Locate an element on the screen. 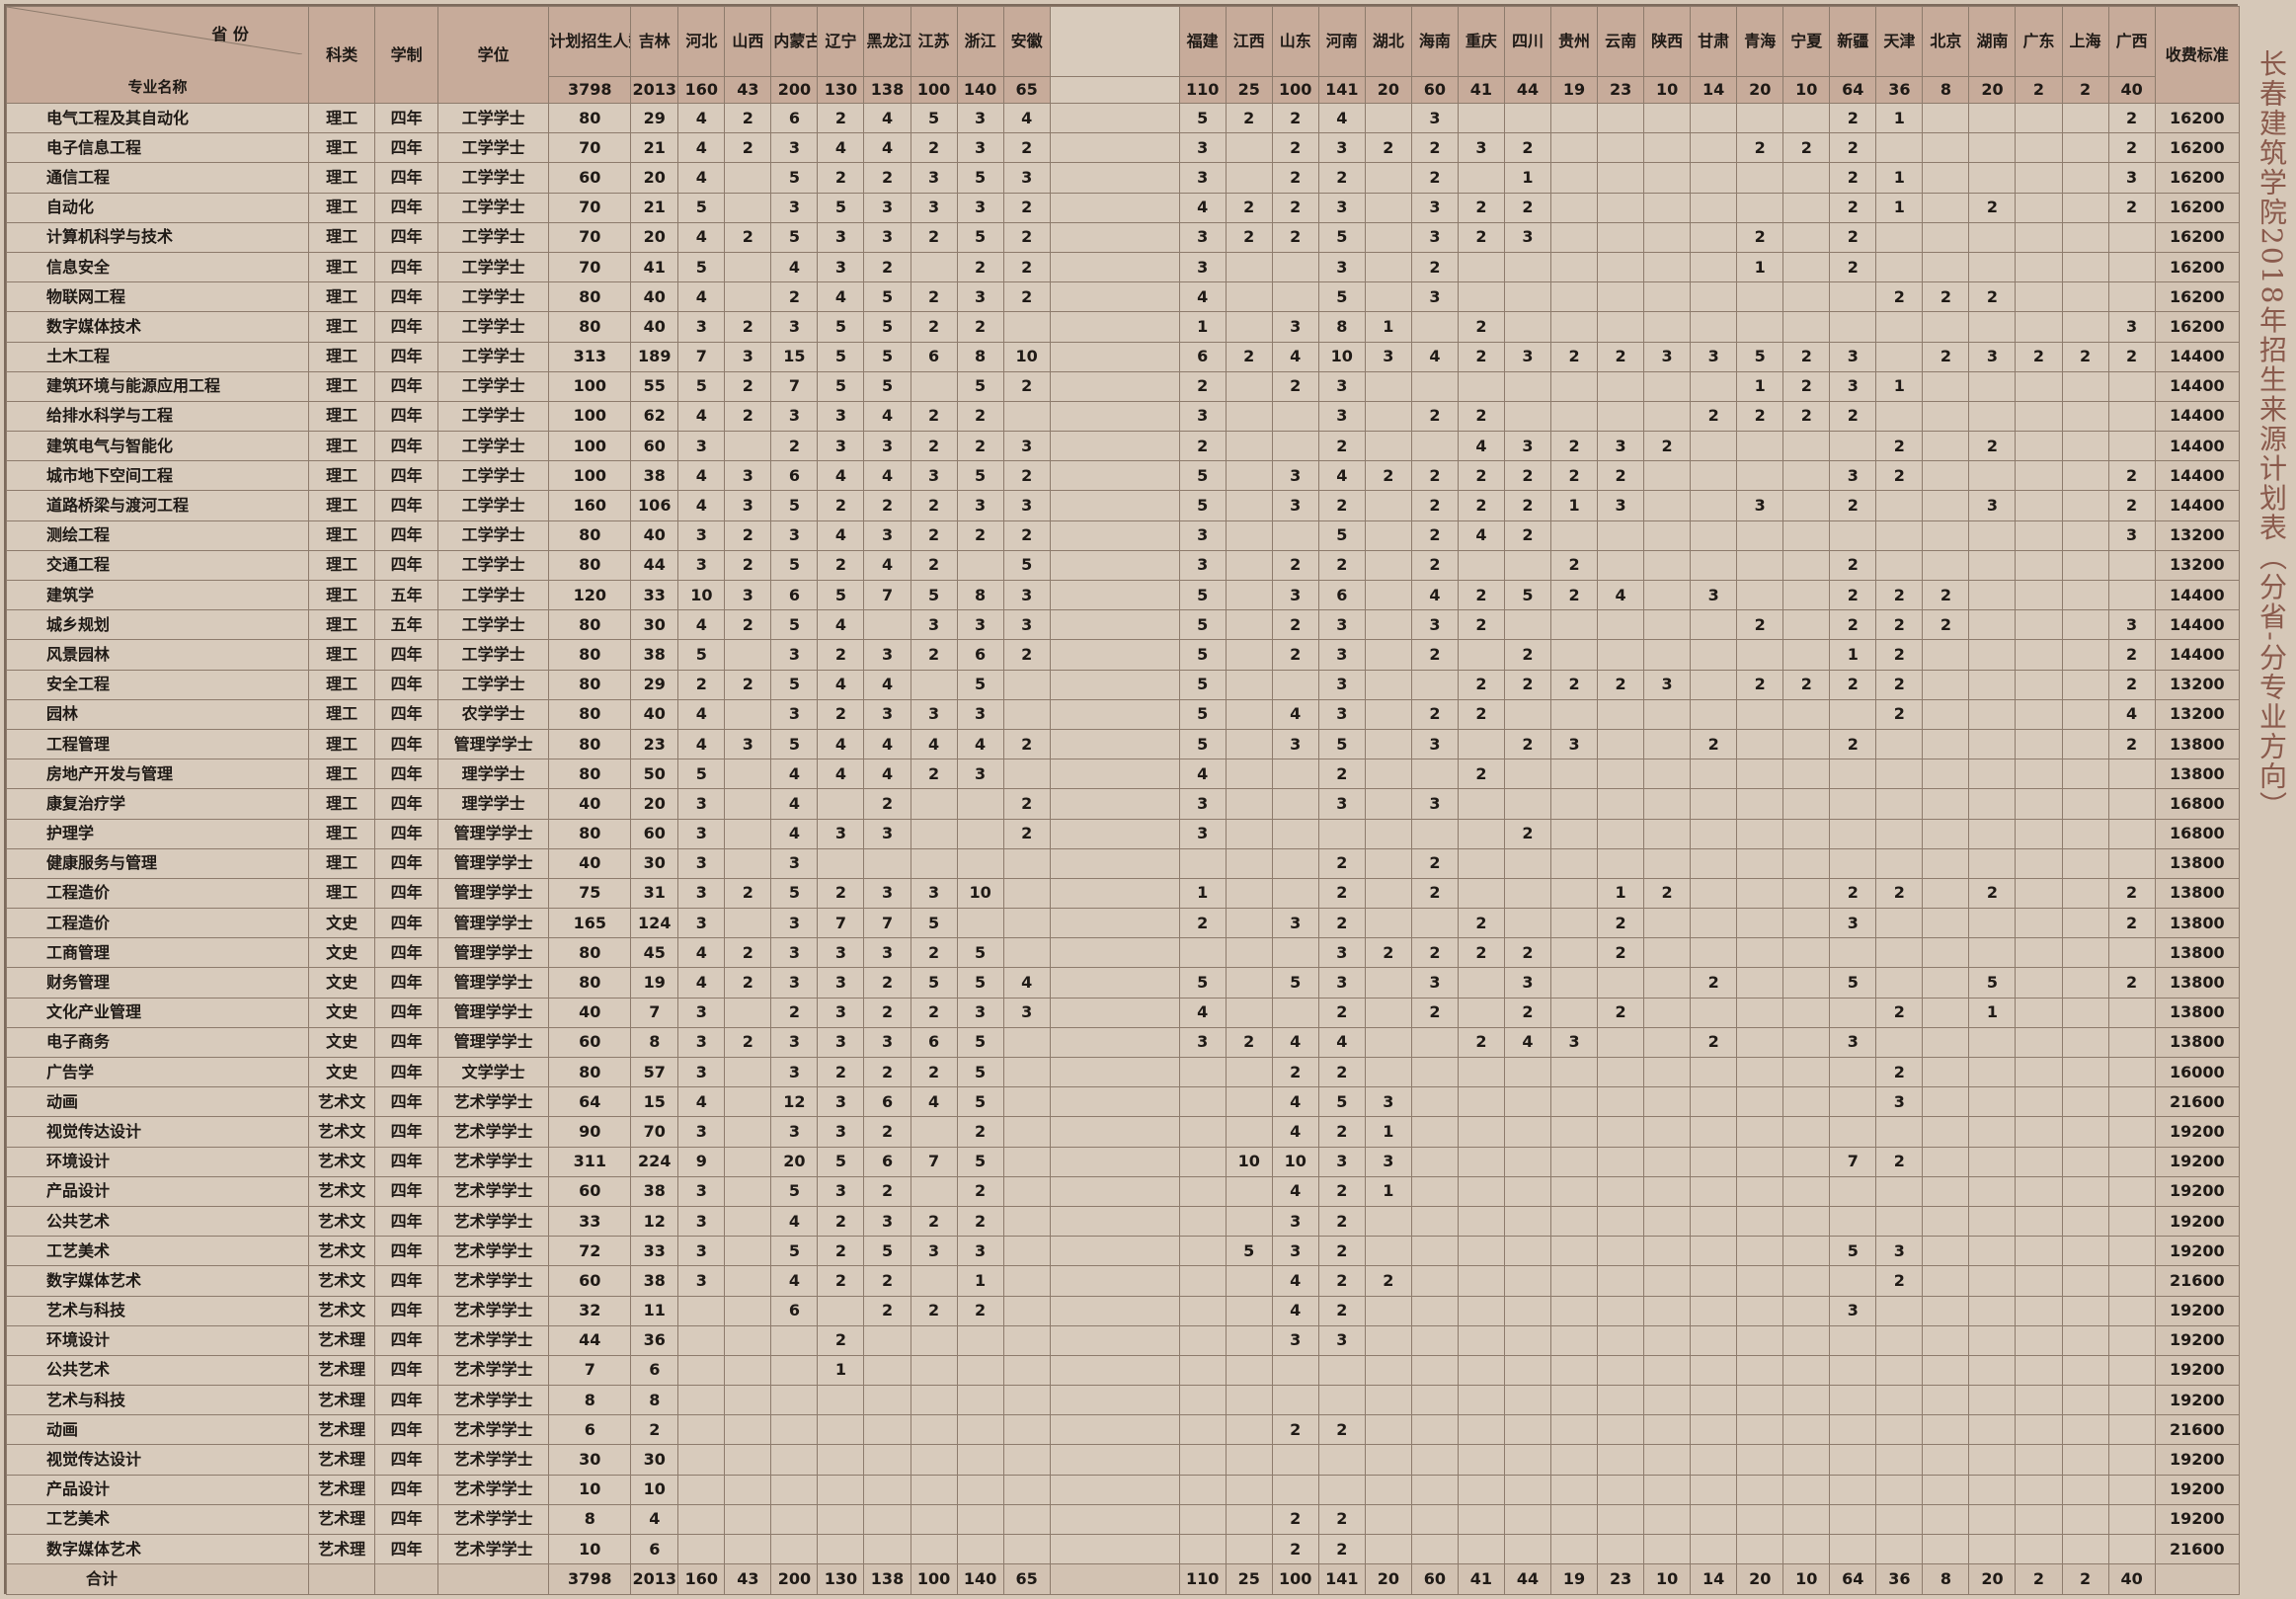 The height and width of the screenshot is (1599, 2296). major-name: 视觉传达设计 is located at coordinates (157, 1460).